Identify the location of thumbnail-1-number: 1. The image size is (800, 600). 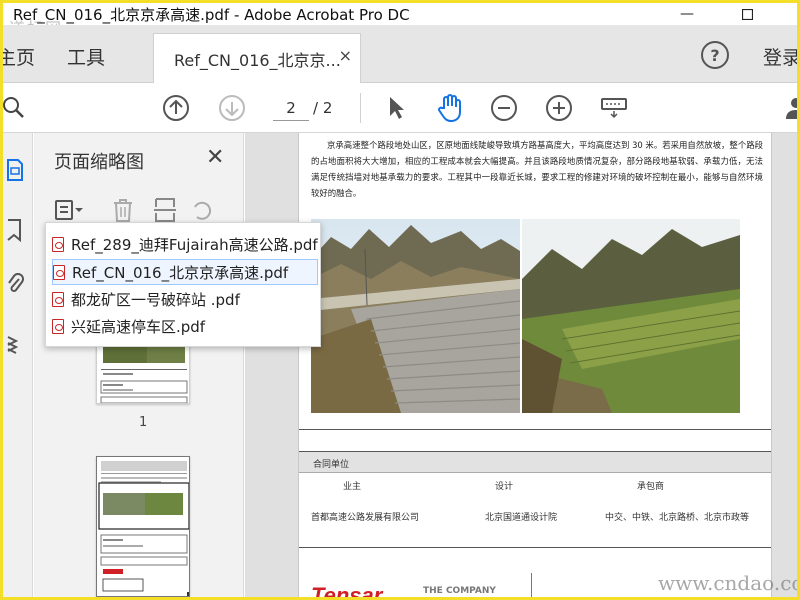
(143, 422).